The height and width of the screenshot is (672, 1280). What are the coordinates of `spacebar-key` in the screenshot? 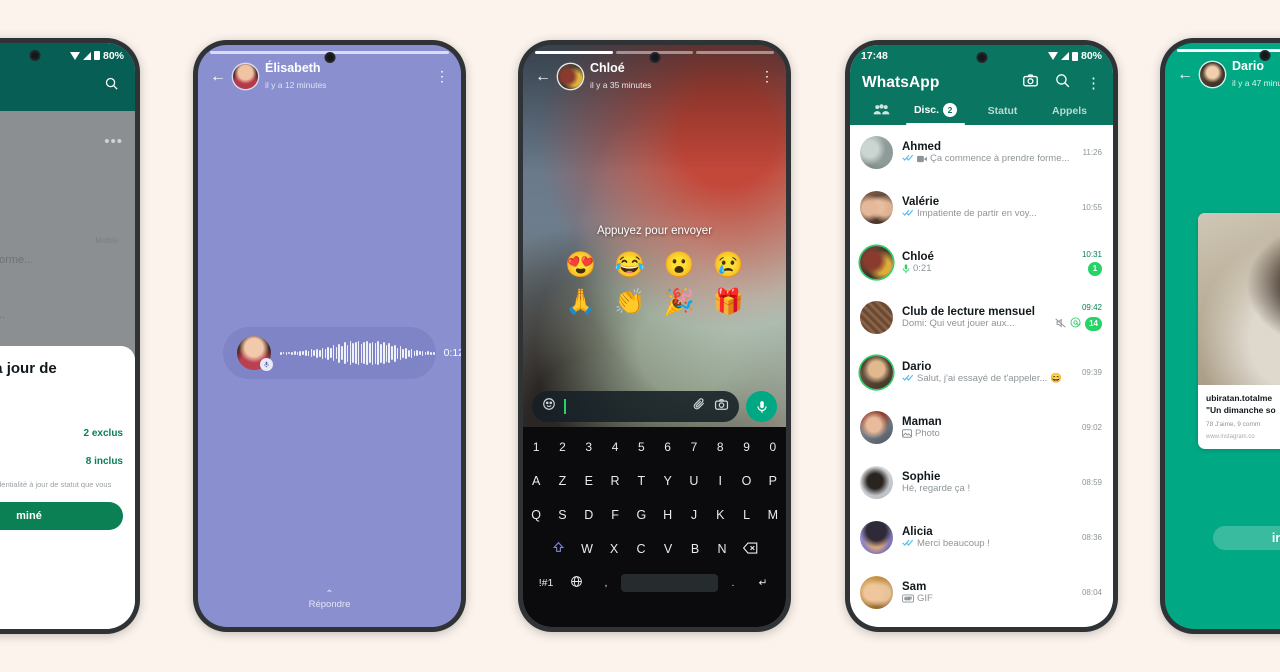 It's located at (669, 583).